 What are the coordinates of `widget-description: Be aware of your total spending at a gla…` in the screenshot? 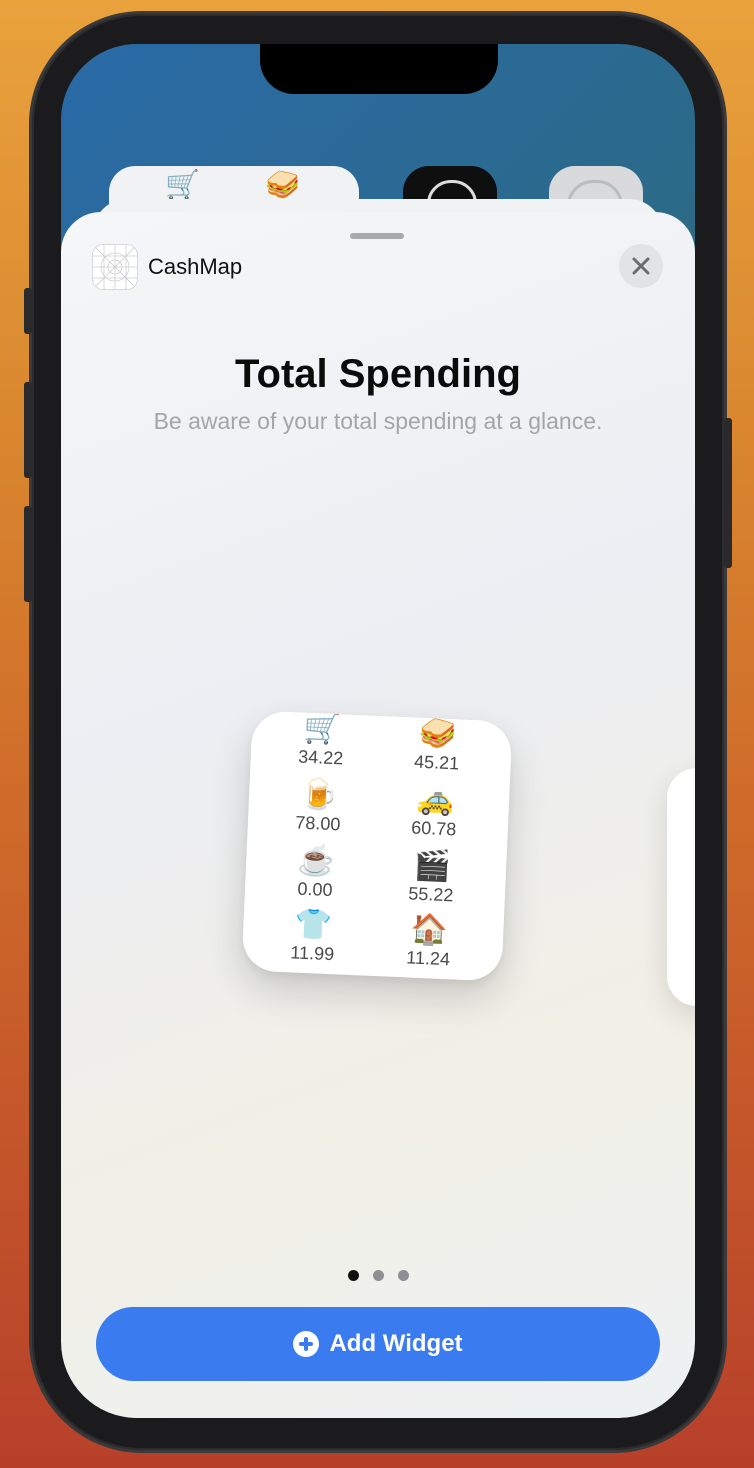 It's located at (378, 421).